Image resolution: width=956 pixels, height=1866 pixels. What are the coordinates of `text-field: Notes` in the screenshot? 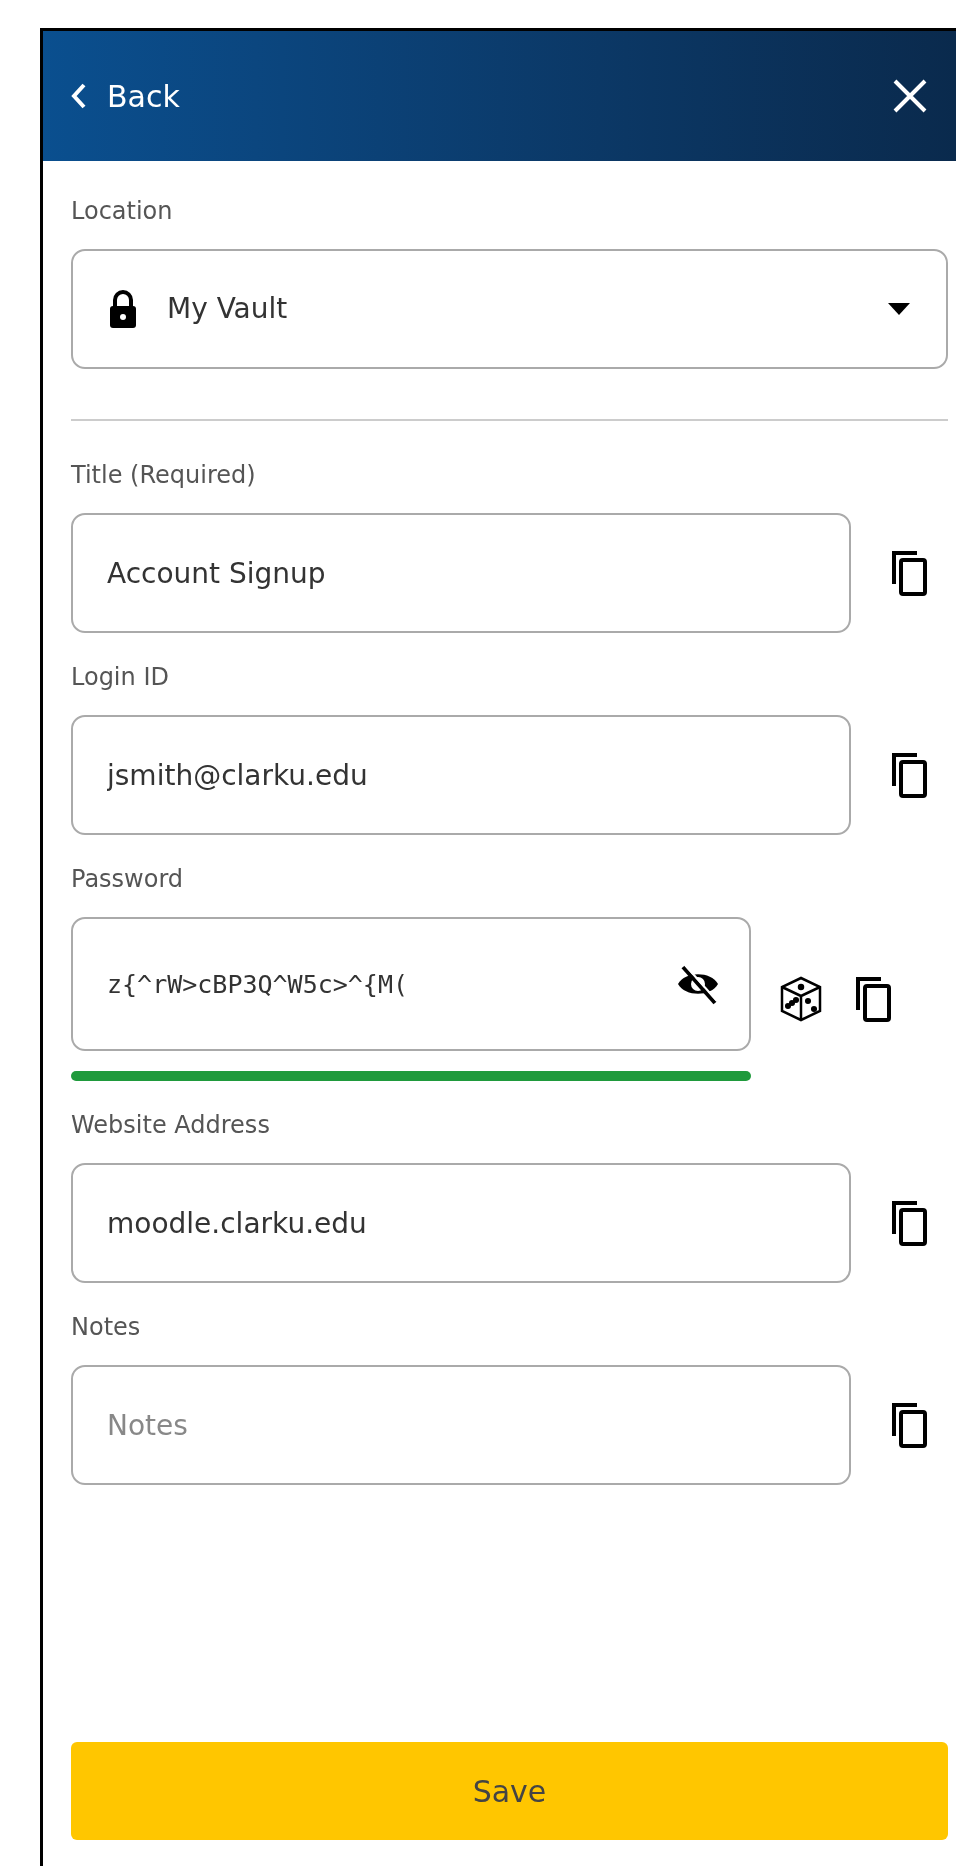 It's located at (461, 1425).